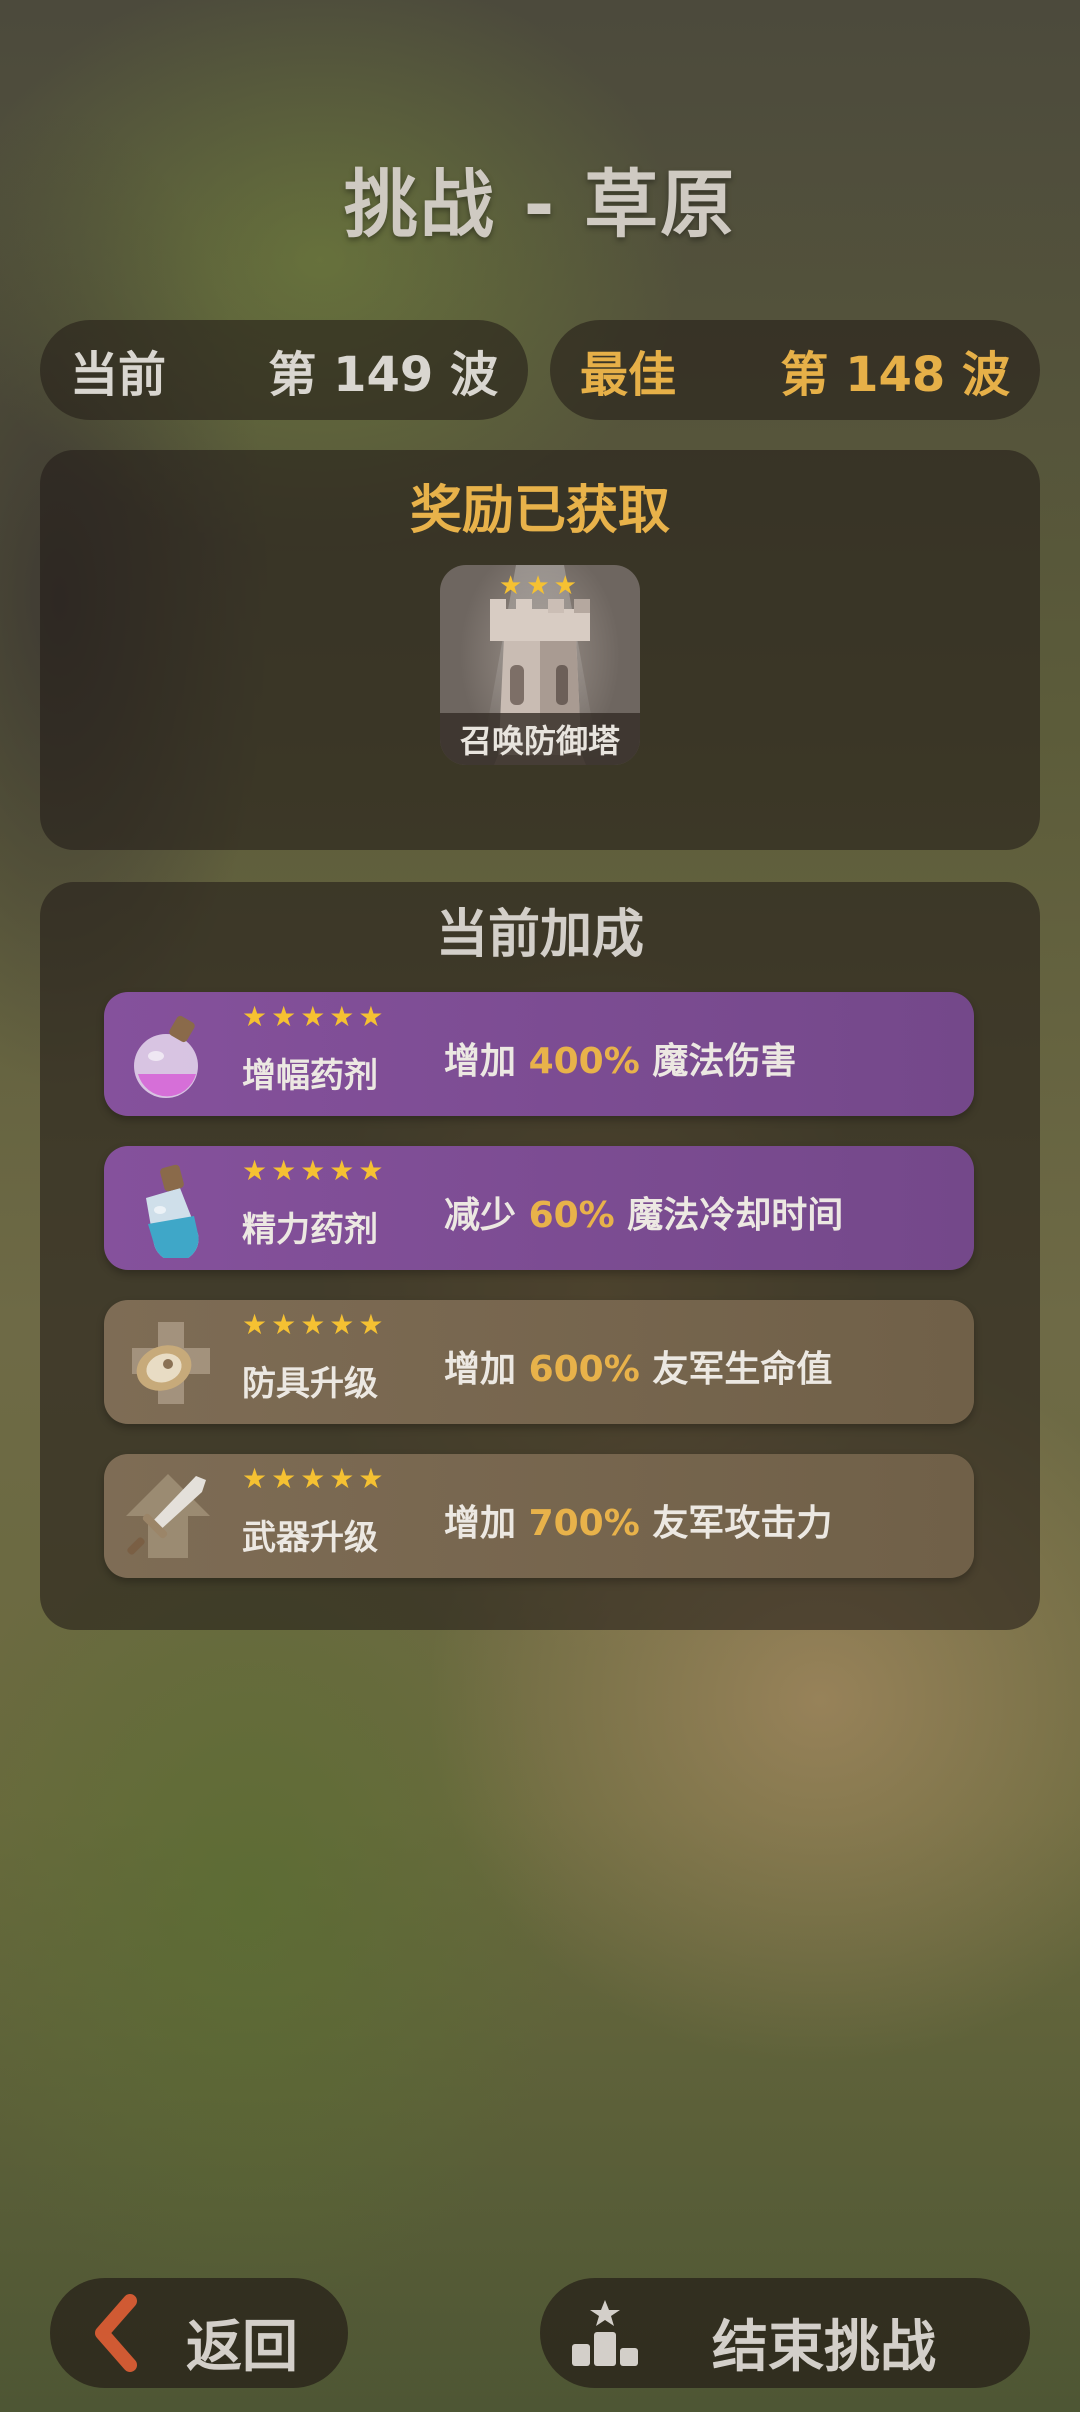 The height and width of the screenshot is (2412, 1080). Describe the element at coordinates (605, 2333) in the screenshot. I see `leaderboard-icon` at that location.